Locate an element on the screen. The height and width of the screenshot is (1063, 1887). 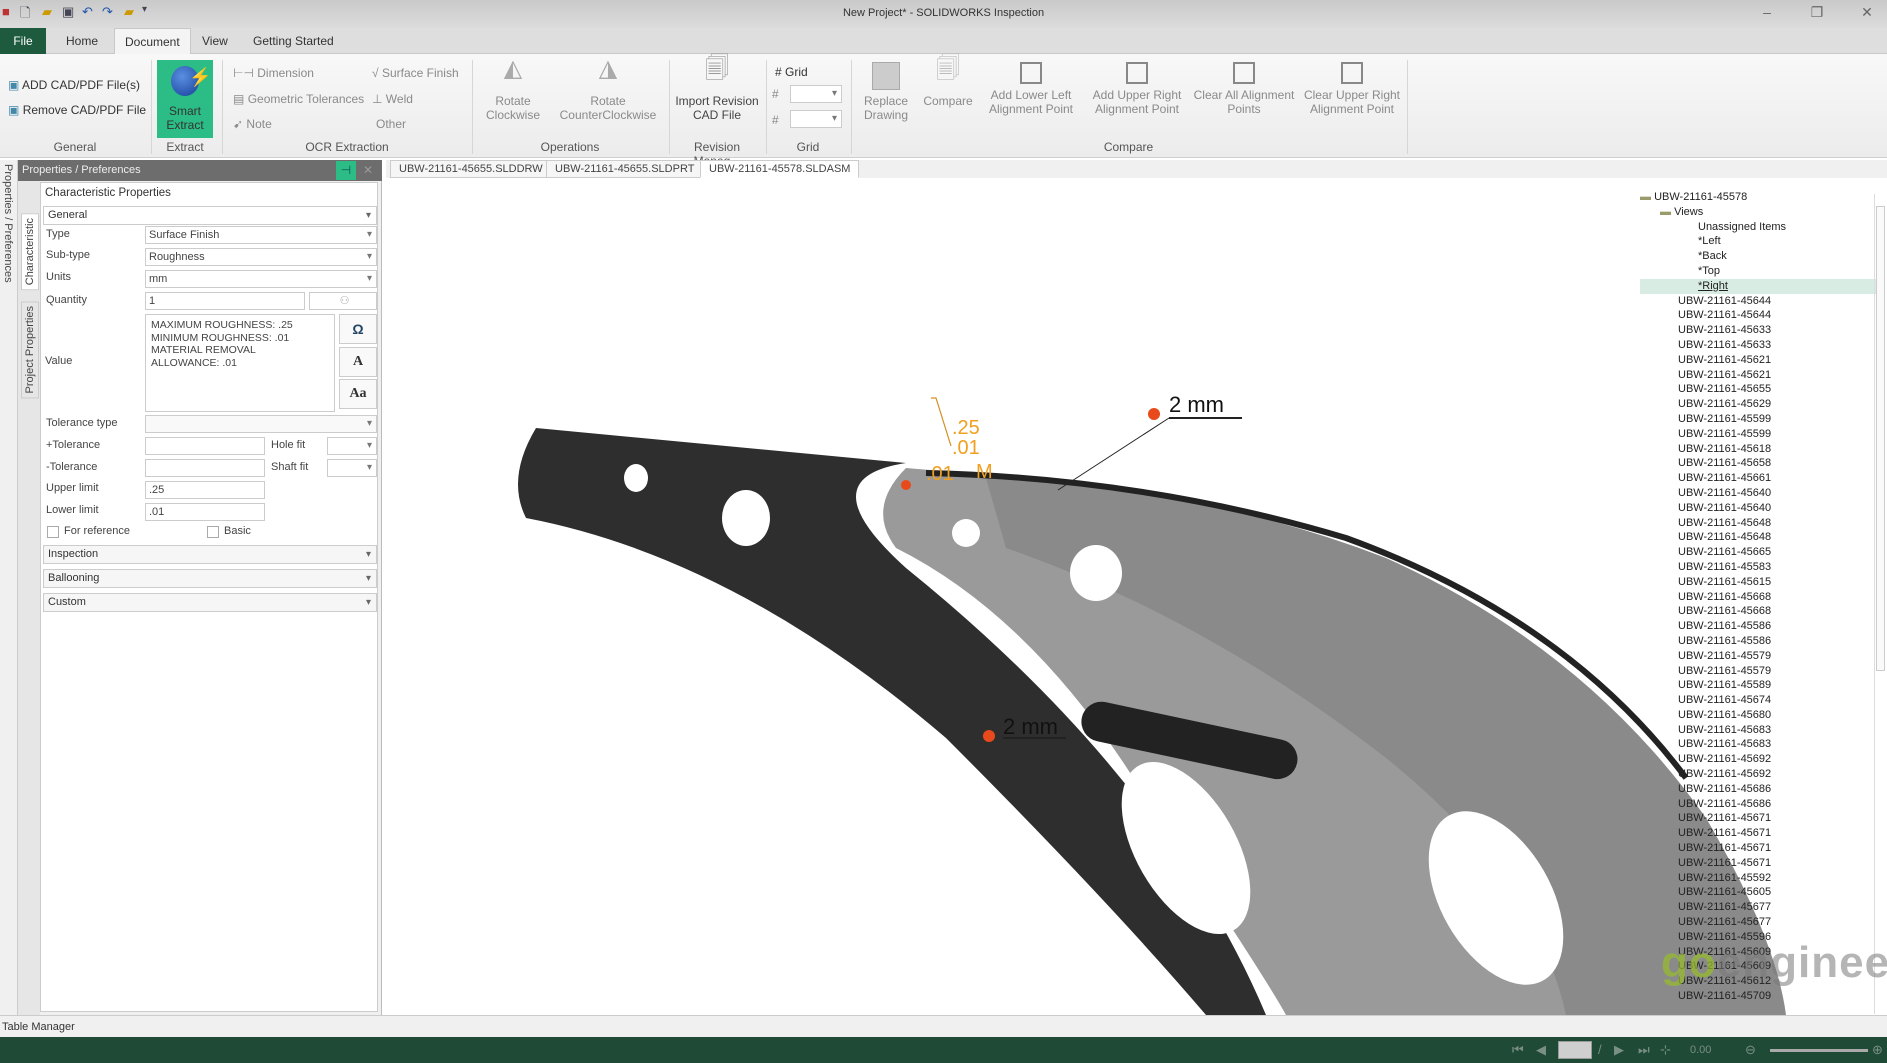
note-button: ➹ Note is located at coordinates (252, 124).